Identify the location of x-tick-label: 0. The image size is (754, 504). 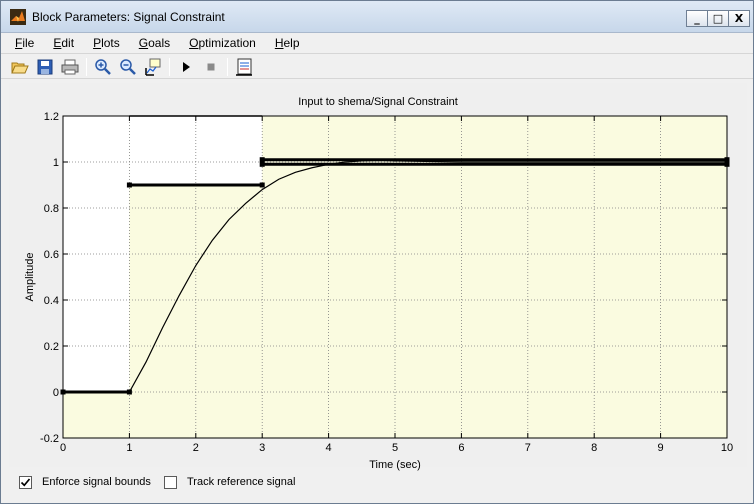
(63, 448).